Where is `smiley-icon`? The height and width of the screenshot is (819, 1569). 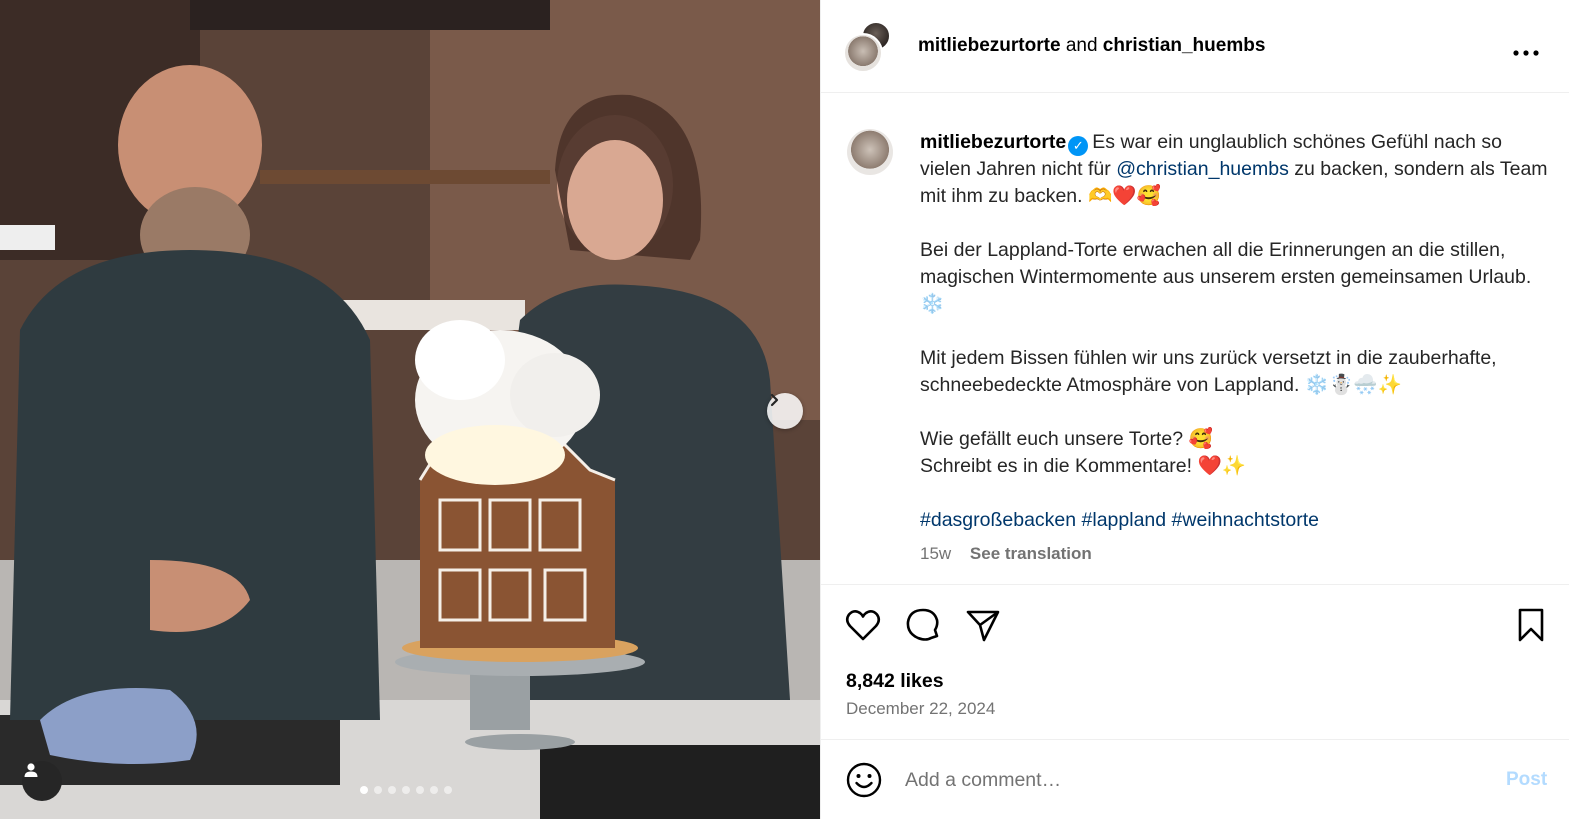
smiley-icon is located at coordinates (864, 780).